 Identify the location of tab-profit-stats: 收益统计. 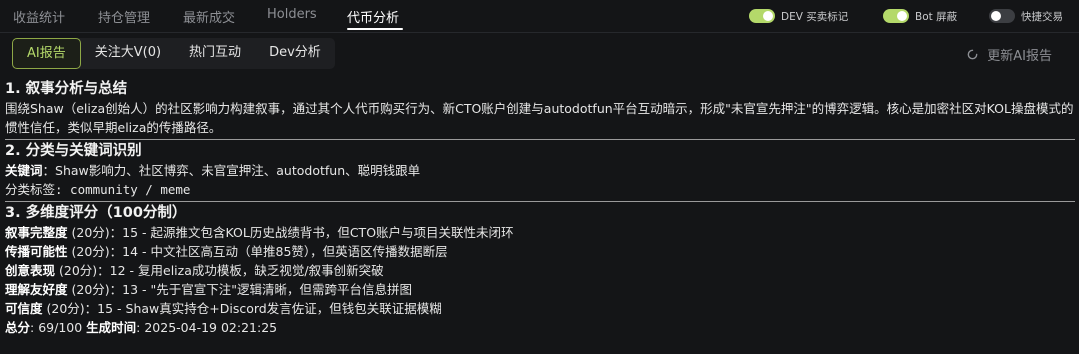
(39, 16).